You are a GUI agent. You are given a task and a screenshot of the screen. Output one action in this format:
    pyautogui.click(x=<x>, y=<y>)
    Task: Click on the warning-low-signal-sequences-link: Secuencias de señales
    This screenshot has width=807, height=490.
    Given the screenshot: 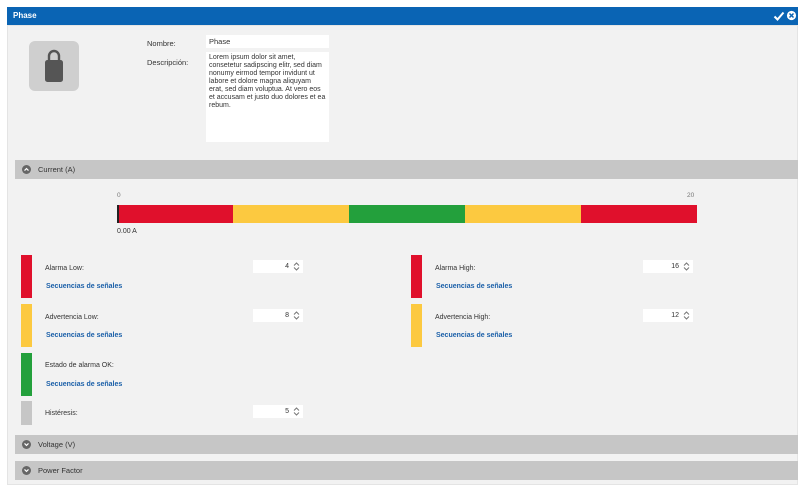 What is the action you would take?
    pyautogui.click(x=84, y=335)
    